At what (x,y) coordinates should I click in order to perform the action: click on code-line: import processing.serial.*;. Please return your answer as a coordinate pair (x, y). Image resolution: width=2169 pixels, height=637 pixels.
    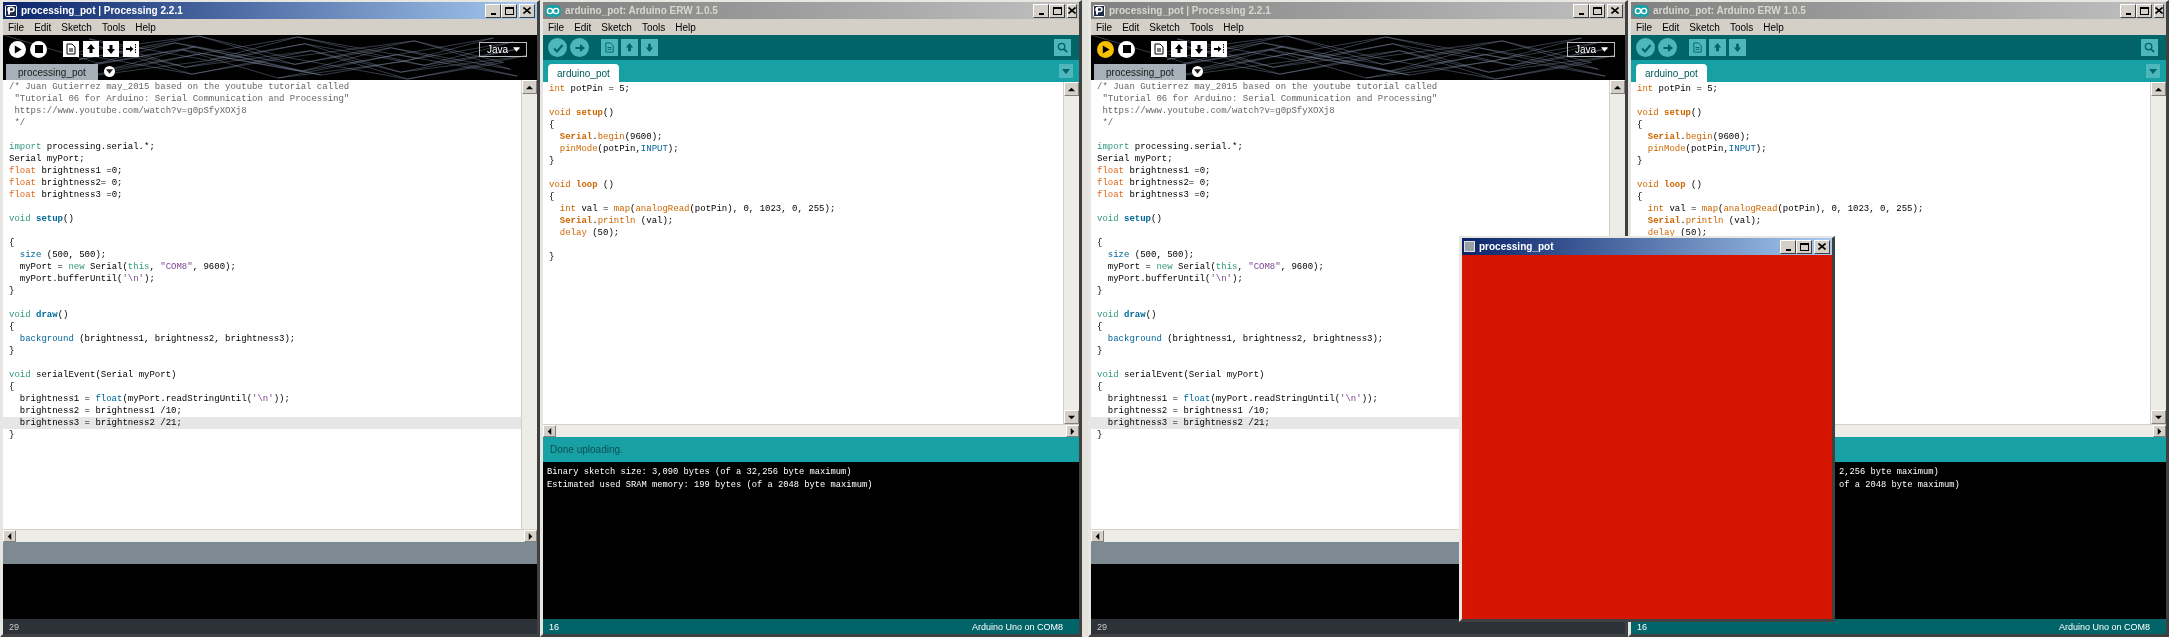
    Looking at the image, I should click on (82, 147).